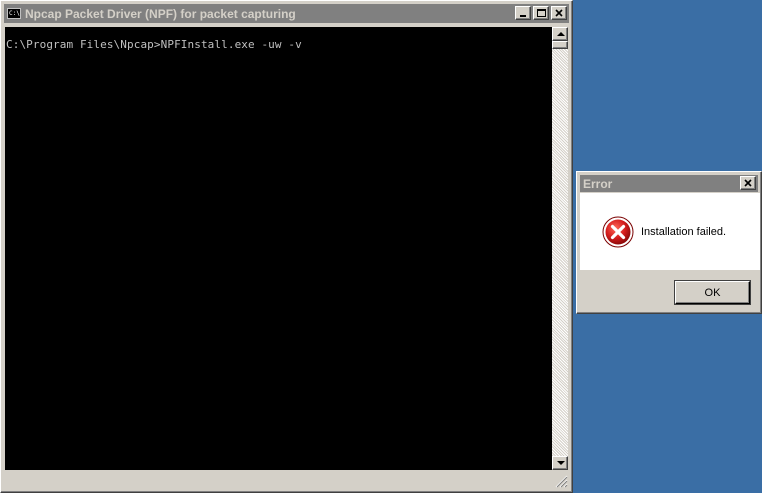 This screenshot has width=762, height=493. Describe the element at coordinates (523, 13) in the screenshot. I see `minimize-button` at that location.